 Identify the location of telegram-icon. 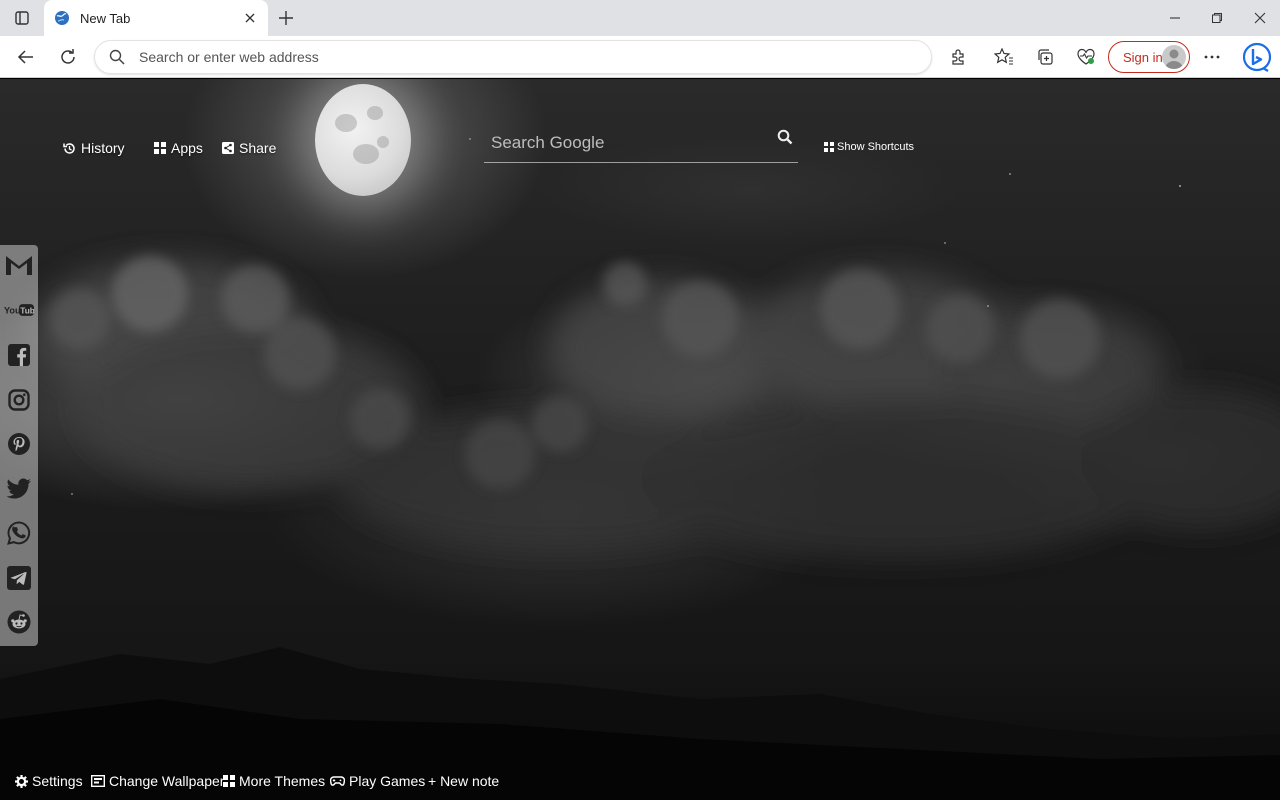
(19, 578).